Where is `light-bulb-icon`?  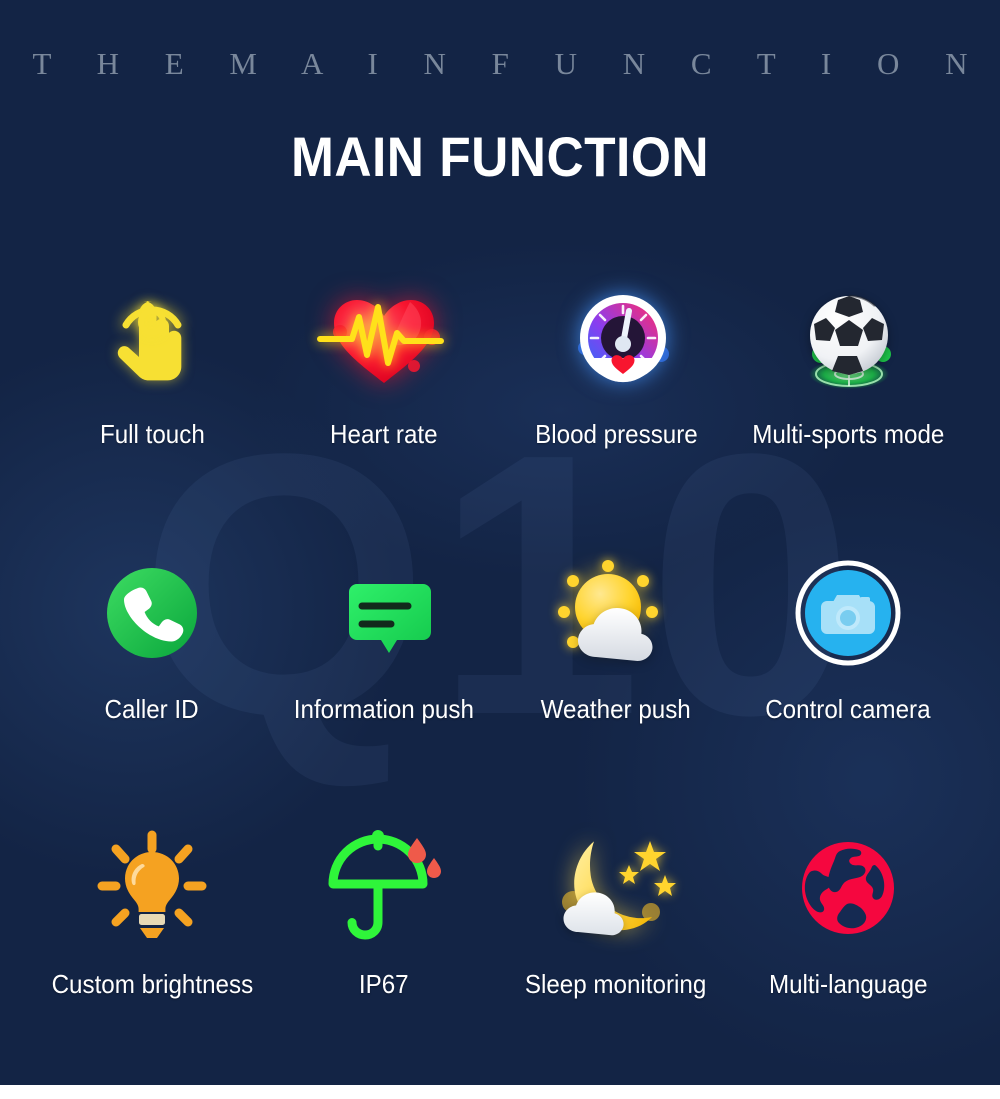
light-bulb-icon is located at coordinates (152, 888).